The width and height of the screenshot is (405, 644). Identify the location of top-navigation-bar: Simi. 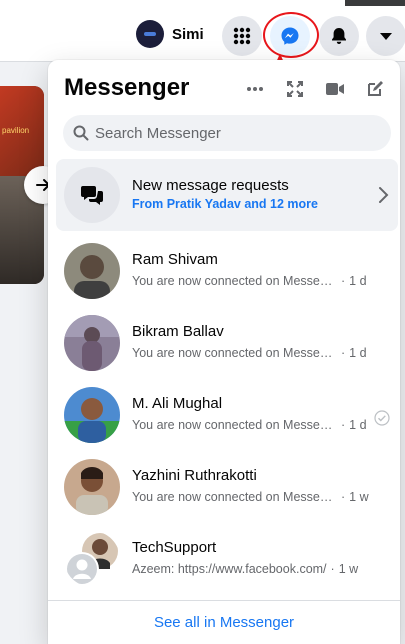
(202, 31).